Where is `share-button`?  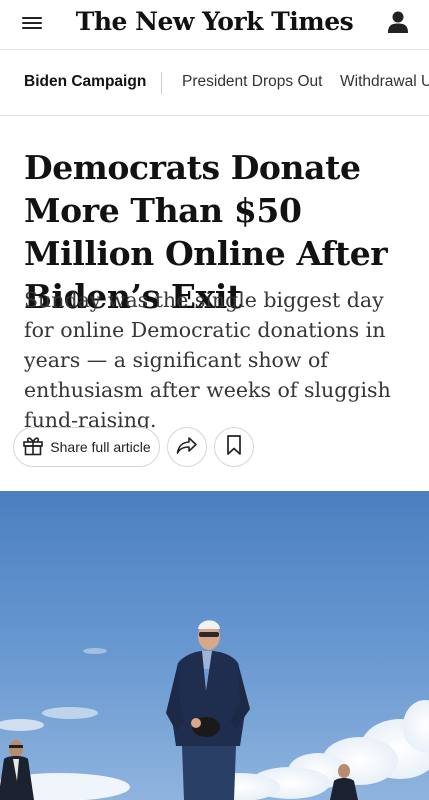
share-button is located at coordinates (187, 447).